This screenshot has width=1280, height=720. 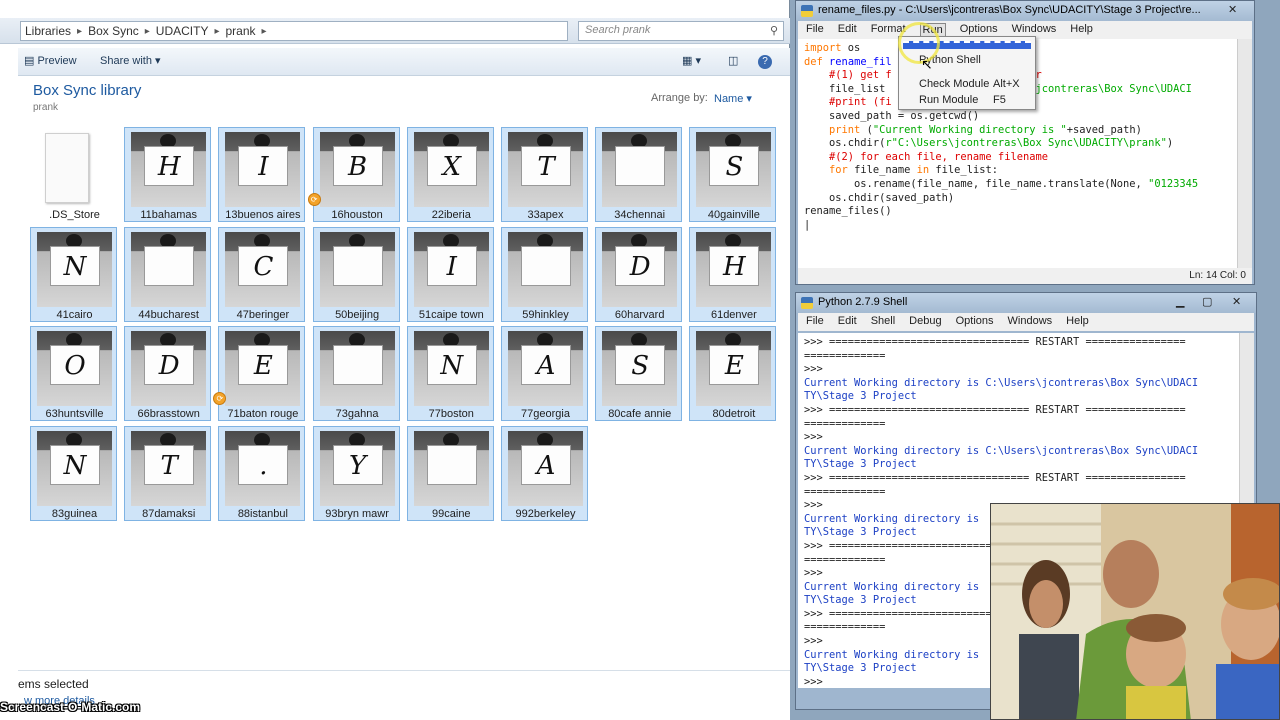 What do you see at coordinates (1135, 611) in the screenshot?
I see `webcam-video` at bounding box center [1135, 611].